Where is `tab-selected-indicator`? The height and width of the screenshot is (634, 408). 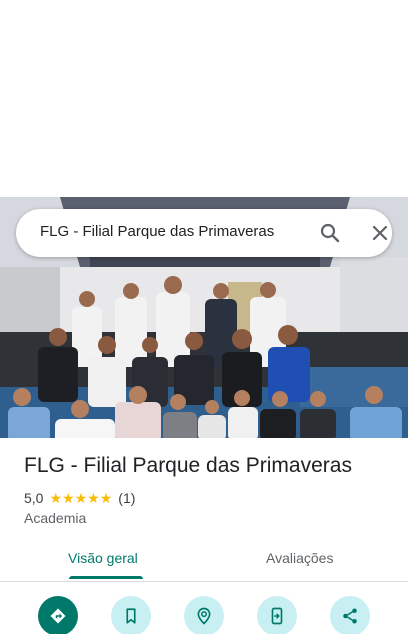
tab-selected-indicator is located at coordinates (106, 577).